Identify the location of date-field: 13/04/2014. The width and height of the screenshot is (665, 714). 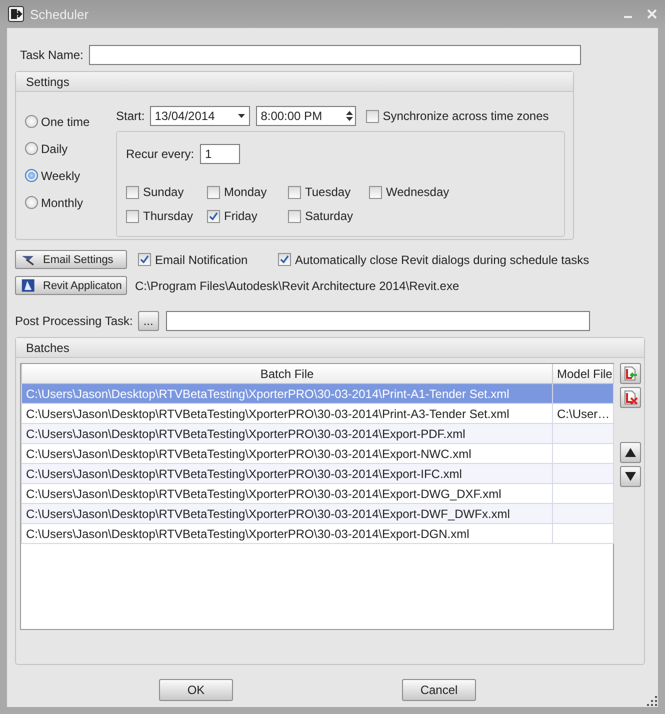
(200, 116).